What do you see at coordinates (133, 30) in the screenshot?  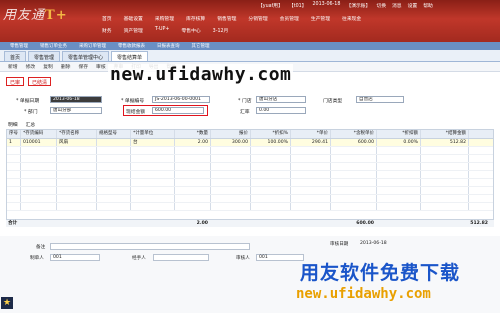 I see `menu-assets: 资产管理` at bounding box center [133, 30].